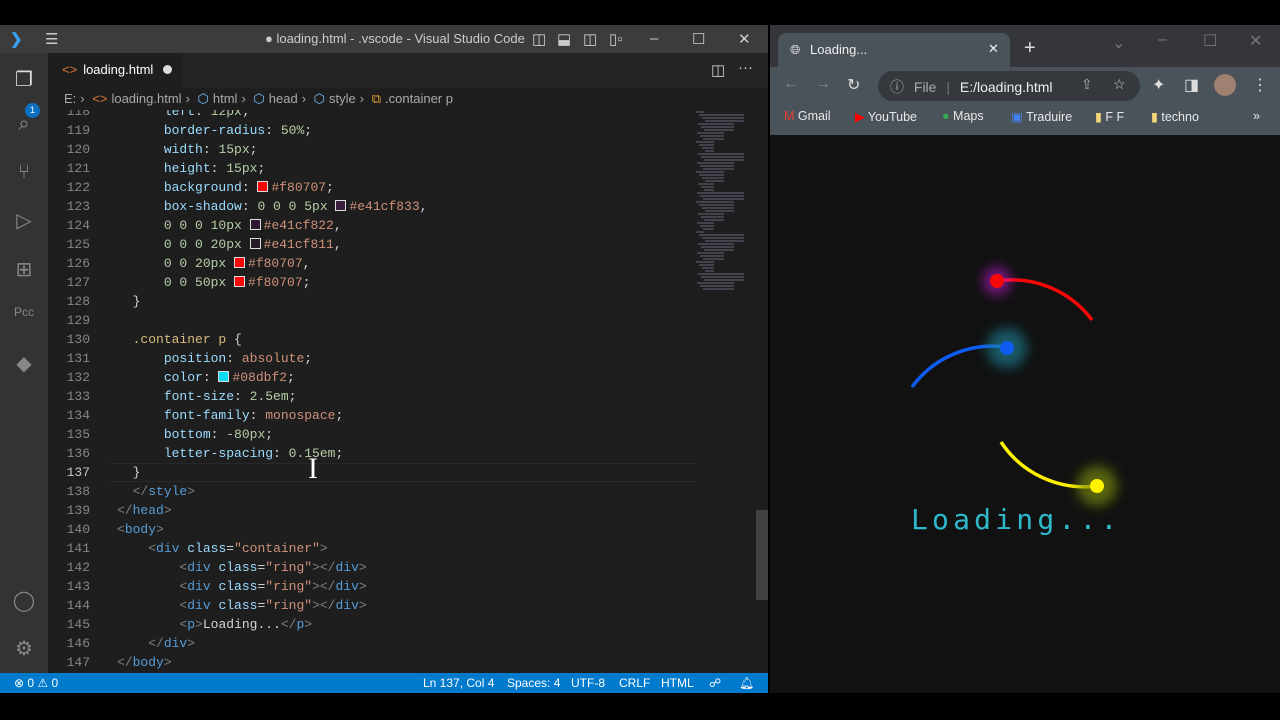 The image size is (1280, 720). What do you see at coordinates (230, 415) in the screenshot?
I see `code-line: font-family: monospace;` at bounding box center [230, 415].